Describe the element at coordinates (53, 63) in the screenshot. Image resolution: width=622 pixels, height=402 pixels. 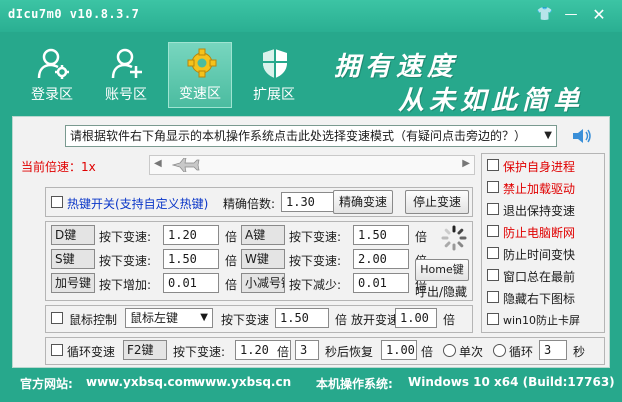
I see `login-icon` at that location.